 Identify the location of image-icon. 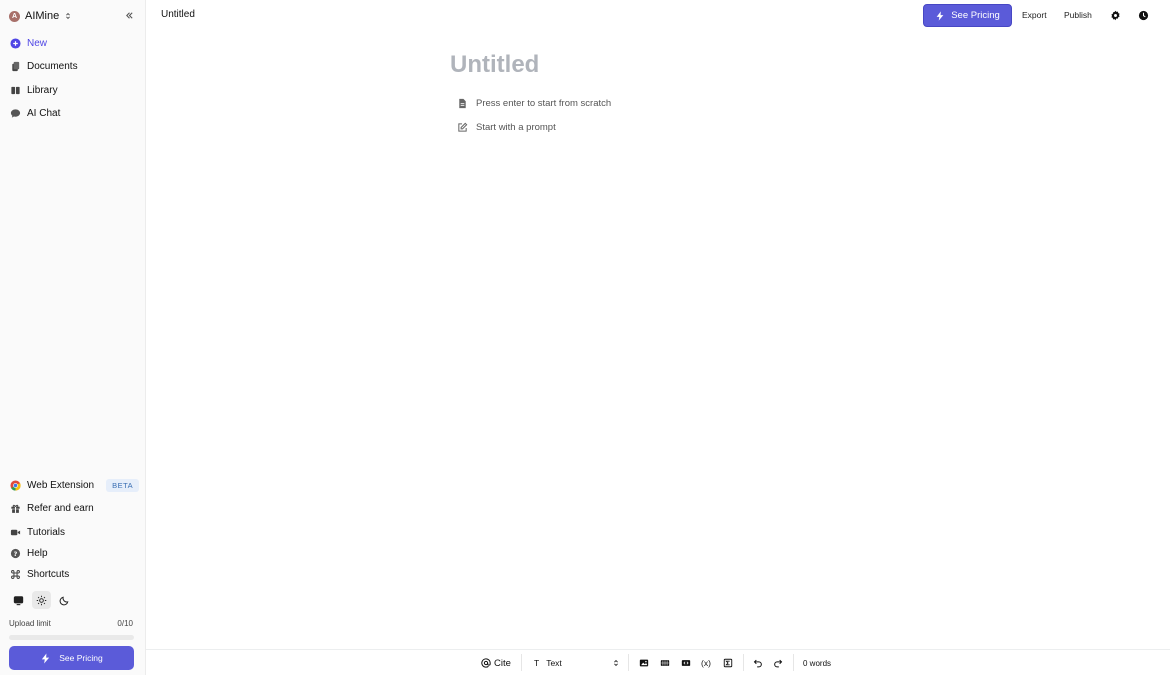
(644, 663).